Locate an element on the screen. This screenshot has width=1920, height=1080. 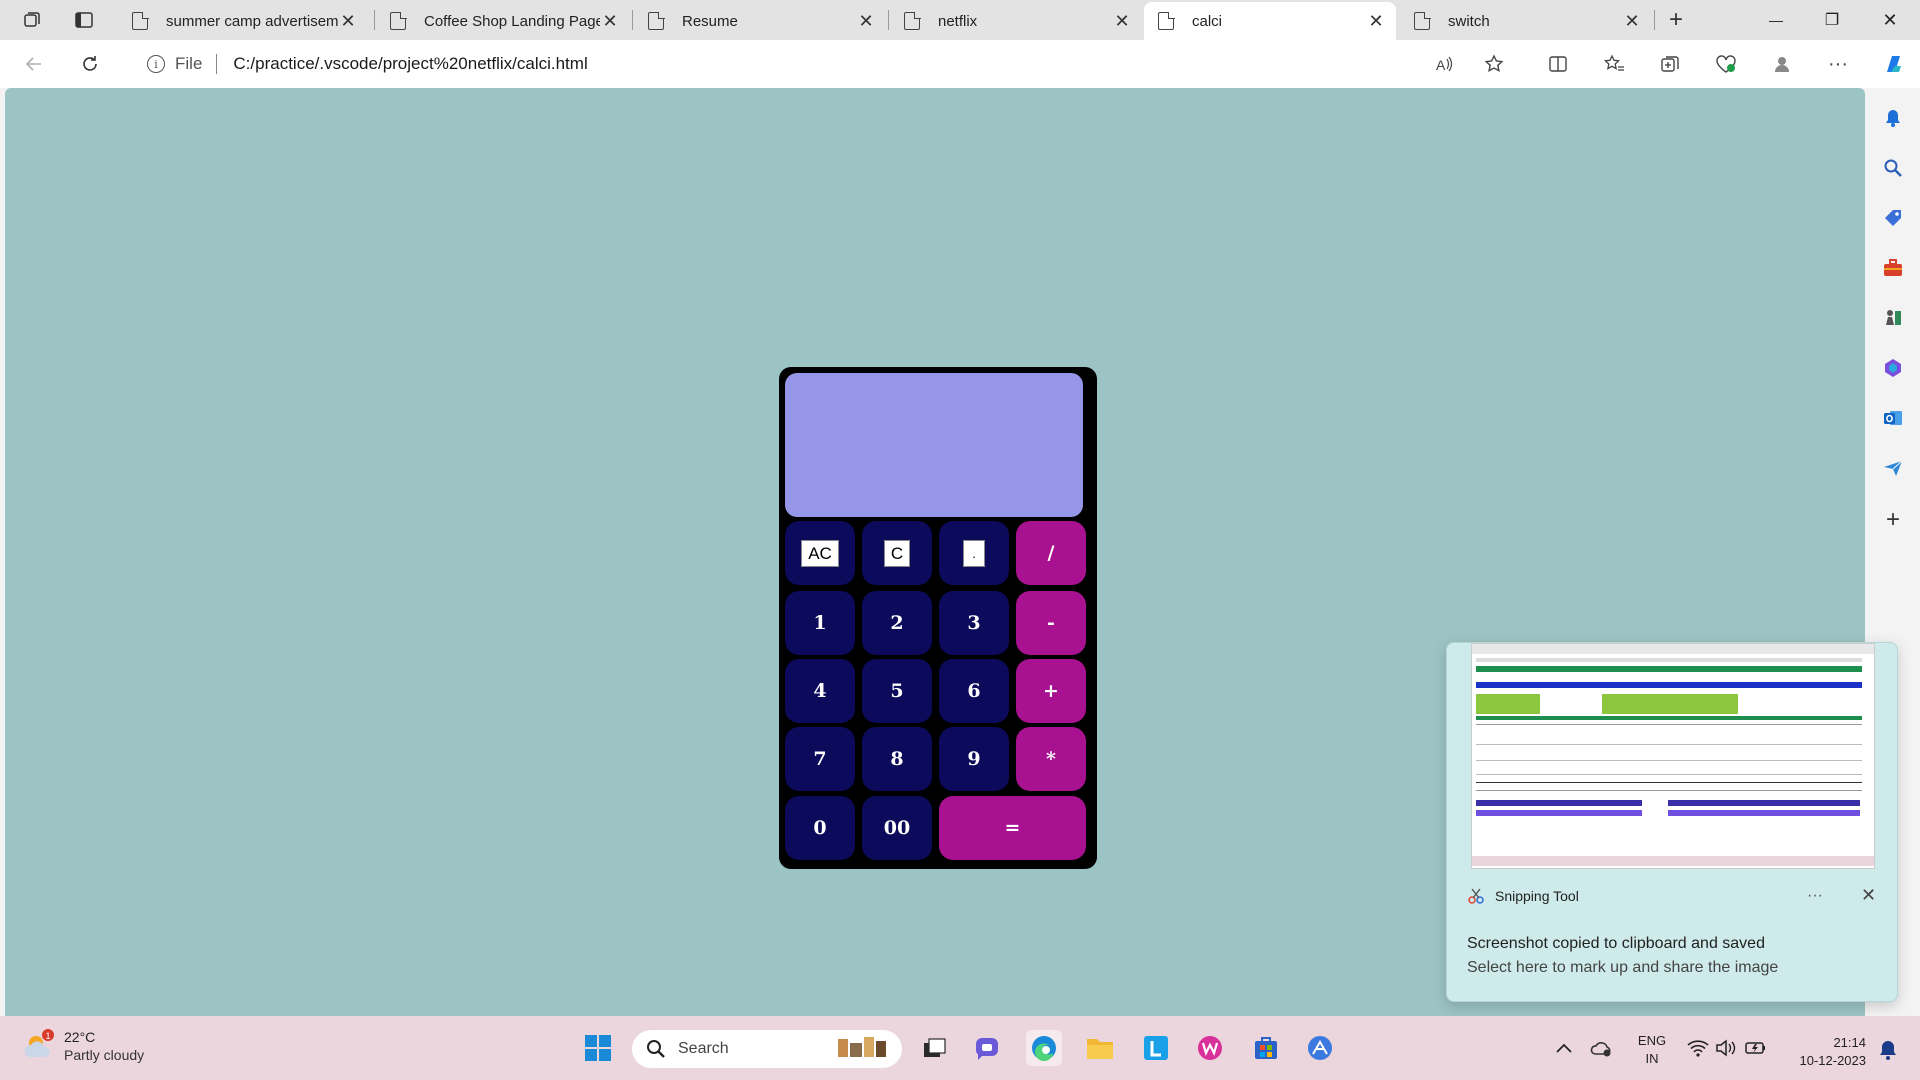
outlook-icon is located at coordinates (1893, 418).